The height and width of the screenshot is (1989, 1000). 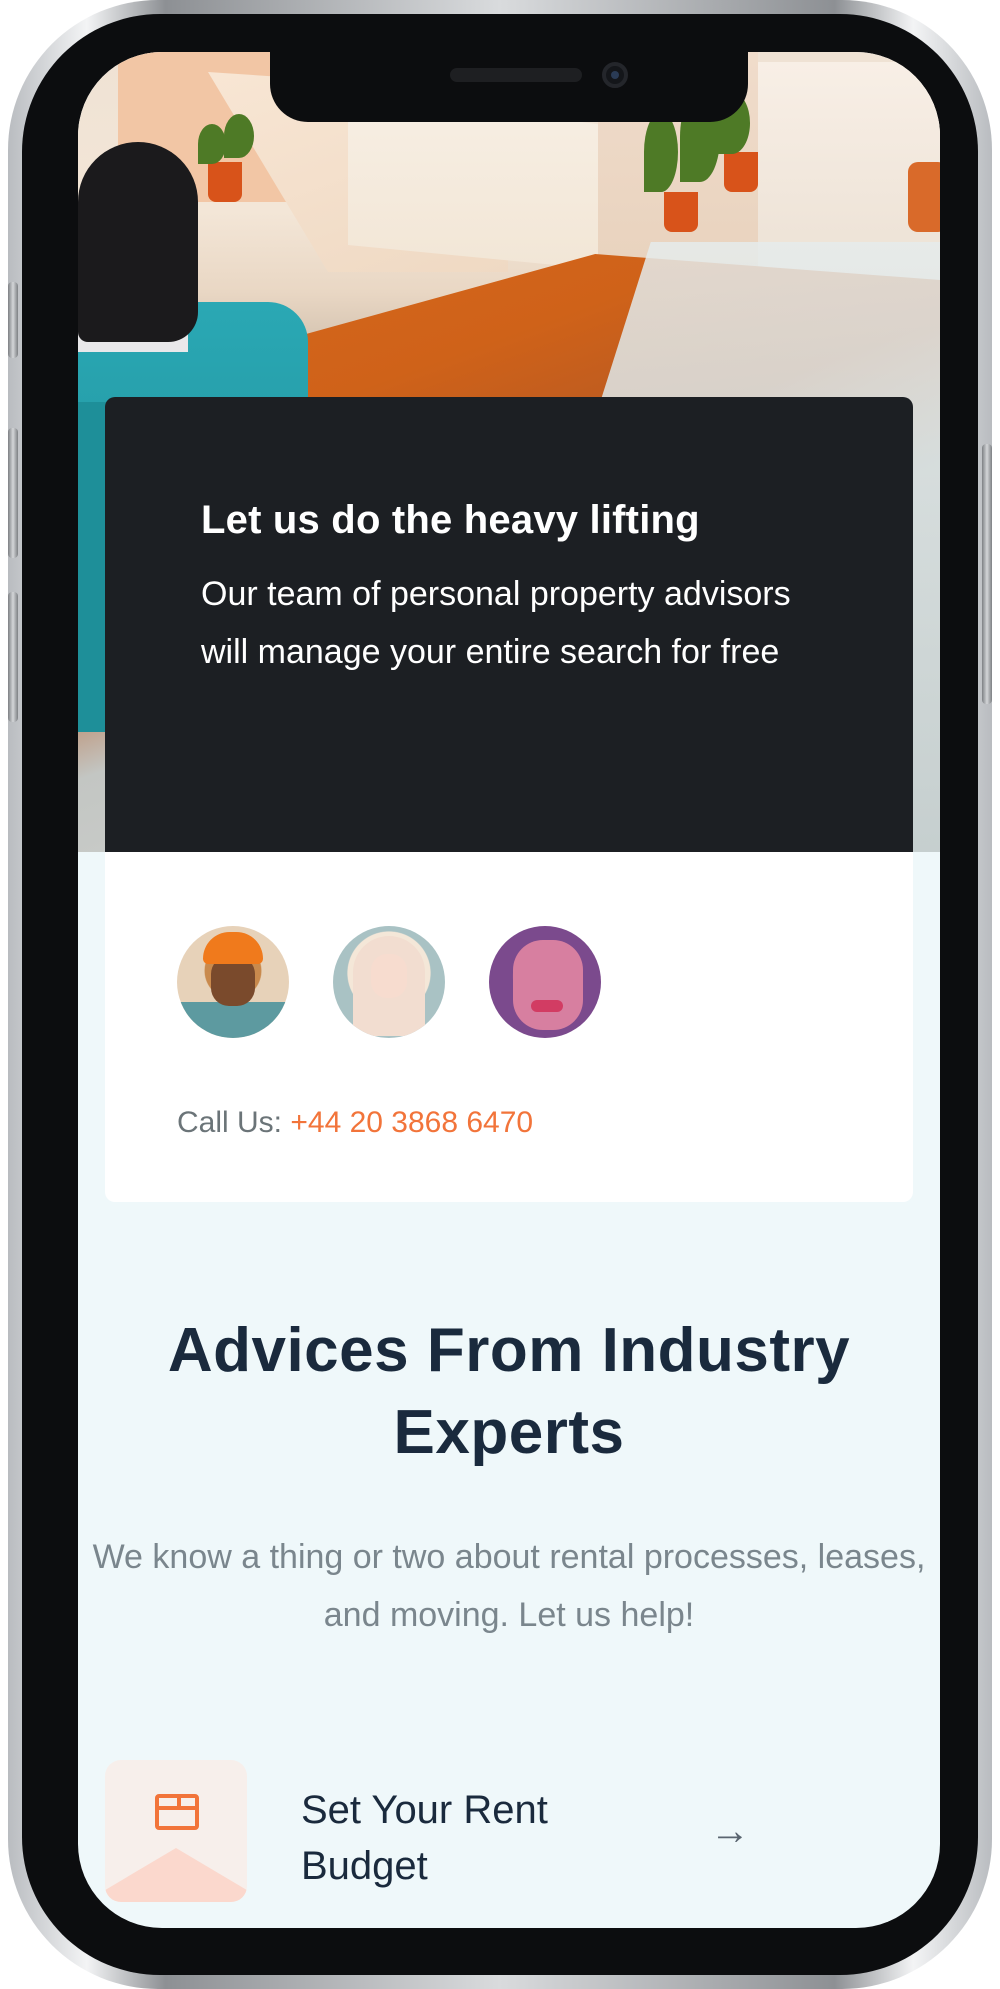 What do you see at coordinates (230, 1122) in the screenshot?
I see `call-us-label: Call Us:` at bounding box center [230, 1122].